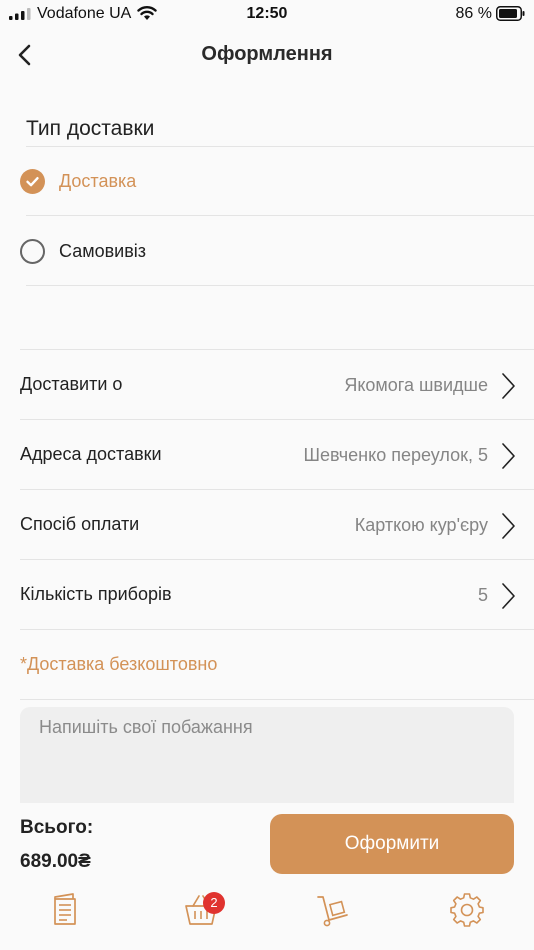 This screenshot has height=950, width=534. Describe the element at coordinates (57, 827) in the screenshot. I see `total-label: Всього:` at that location.